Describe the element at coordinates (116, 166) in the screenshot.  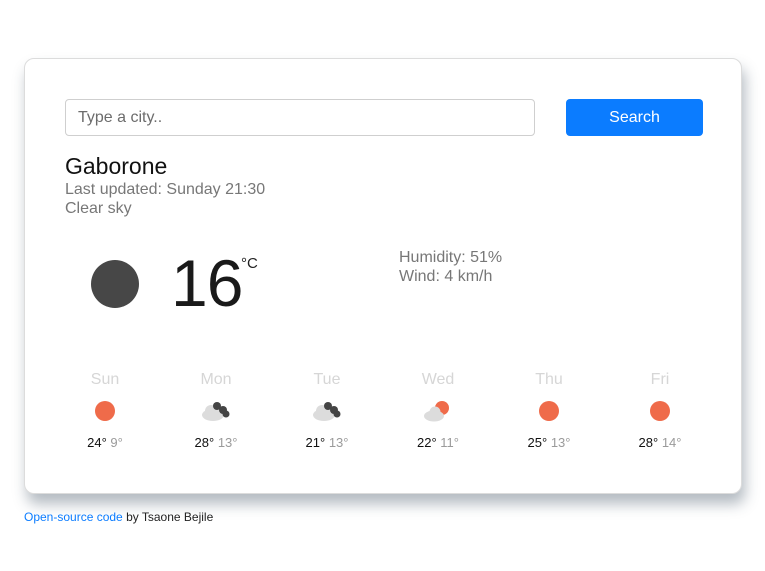
I see `city-name: Gaborone` at that location.